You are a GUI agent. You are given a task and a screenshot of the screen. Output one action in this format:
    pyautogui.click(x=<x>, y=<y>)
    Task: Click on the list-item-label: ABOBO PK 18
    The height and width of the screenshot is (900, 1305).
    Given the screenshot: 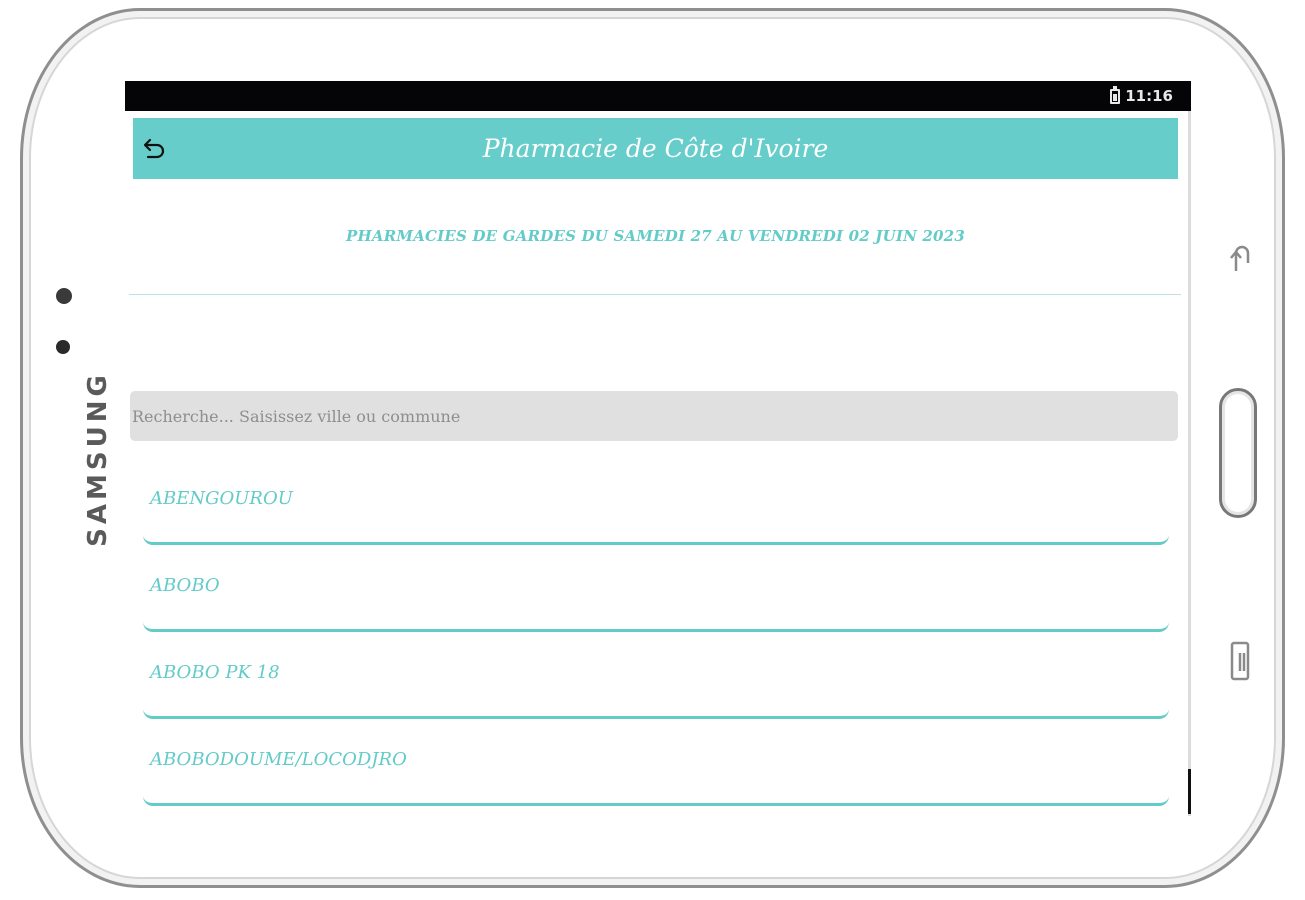 What is the action you would take?
    pyautogui.click(x=215, y=672)
    